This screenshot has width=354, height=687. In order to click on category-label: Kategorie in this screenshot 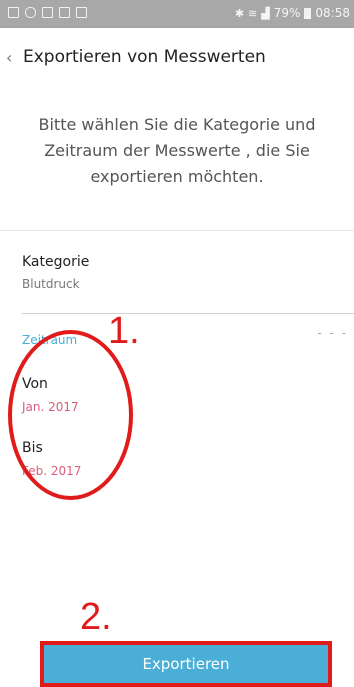, I will do `click(56, 262)`.